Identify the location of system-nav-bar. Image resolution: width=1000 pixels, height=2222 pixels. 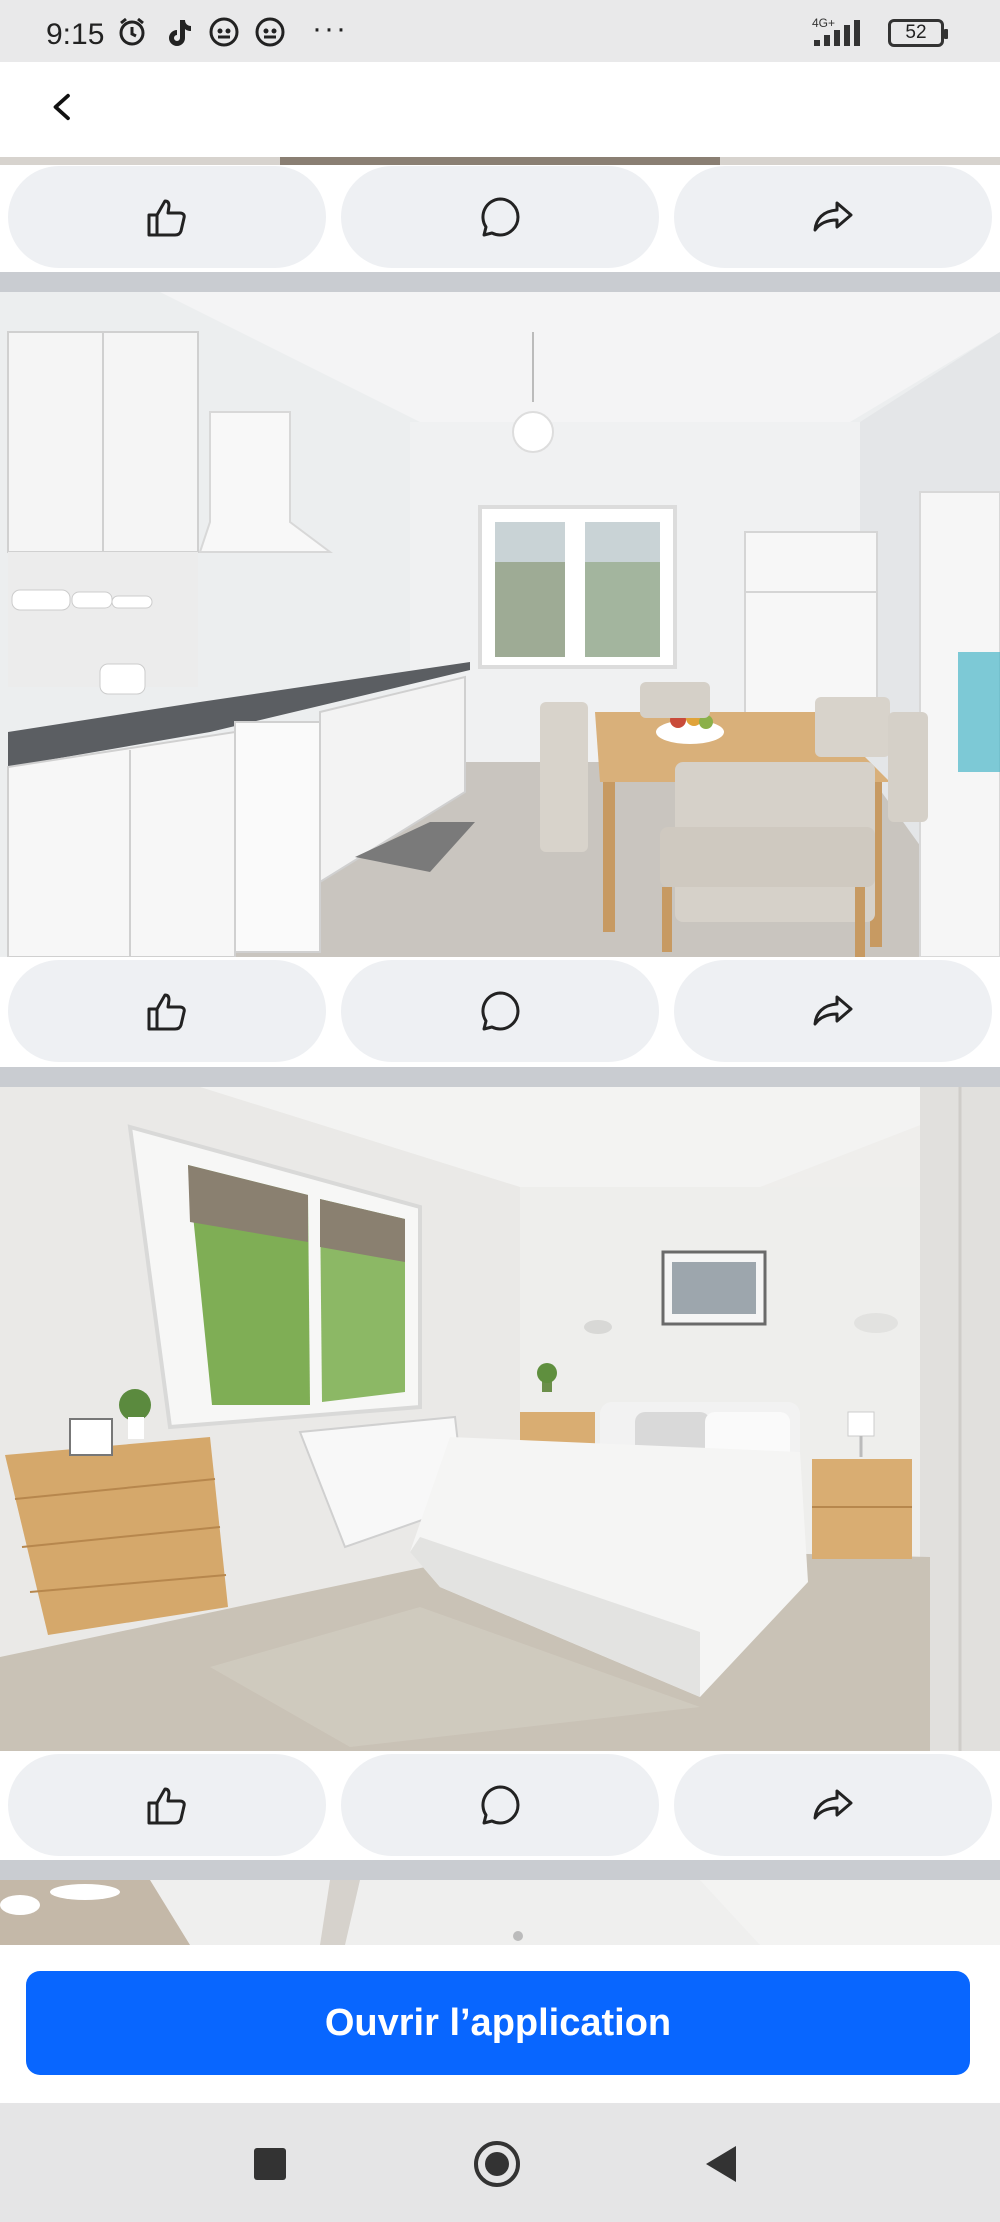
(500, 2162).